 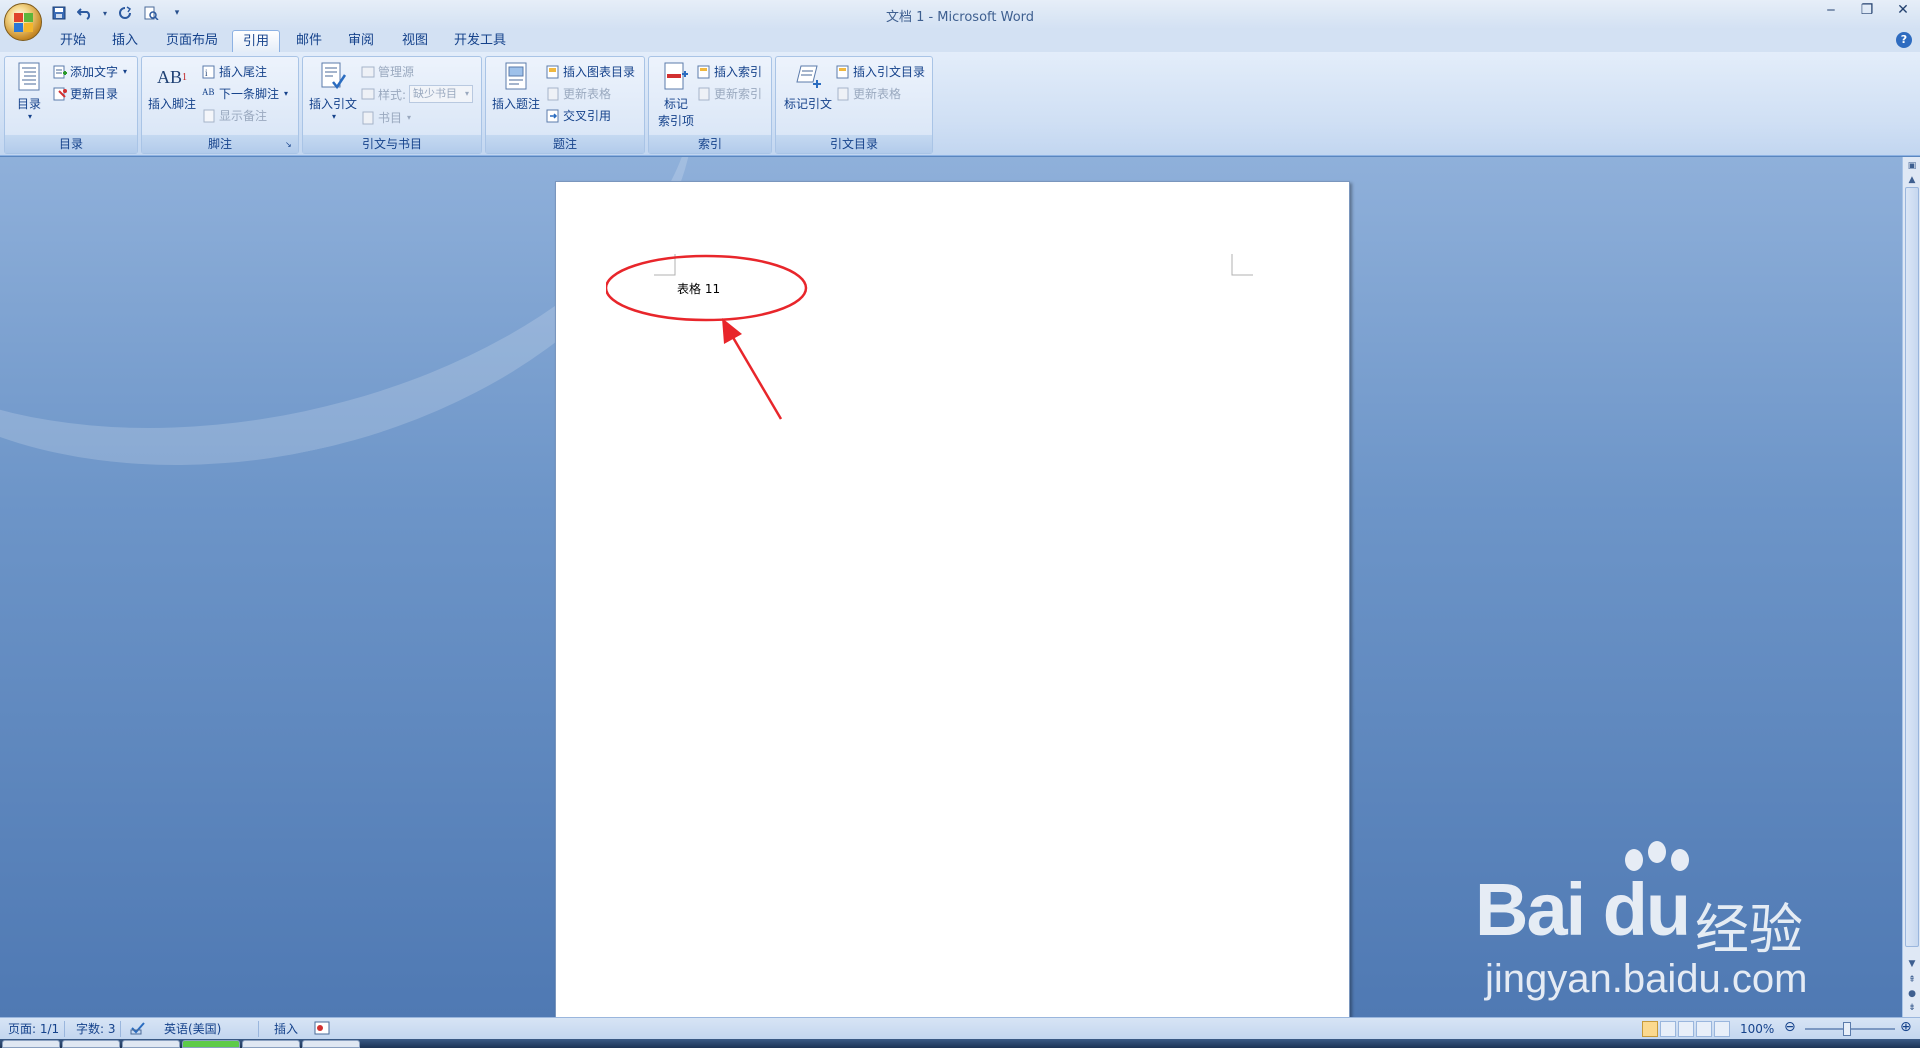 I want to click on update-toa-button: 更新表格, so click(x=868, y=93).